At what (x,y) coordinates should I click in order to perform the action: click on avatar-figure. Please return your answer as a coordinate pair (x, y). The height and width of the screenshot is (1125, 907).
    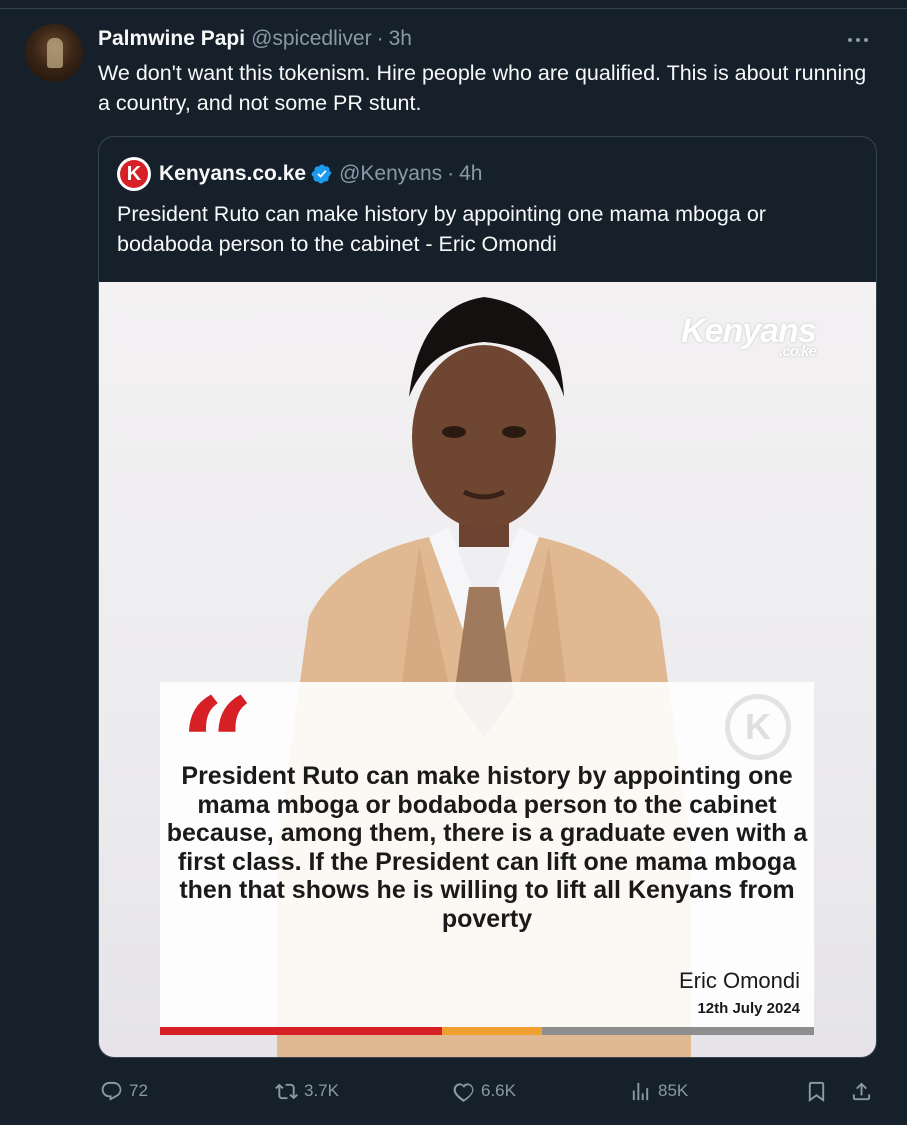
    Looking at the image, I should click on (55, 53).